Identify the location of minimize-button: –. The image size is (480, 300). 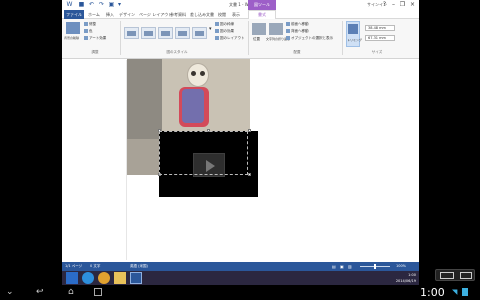
(393, 5).